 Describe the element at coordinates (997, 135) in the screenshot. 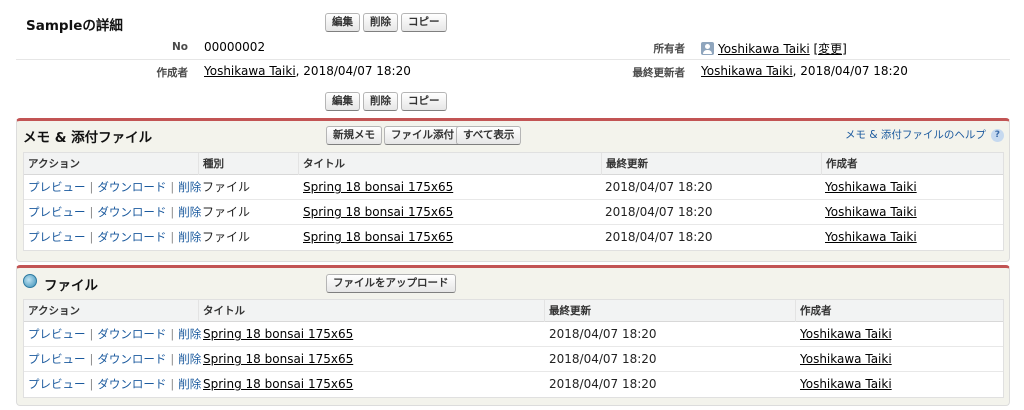

I see `help-icon: ?` at that location.